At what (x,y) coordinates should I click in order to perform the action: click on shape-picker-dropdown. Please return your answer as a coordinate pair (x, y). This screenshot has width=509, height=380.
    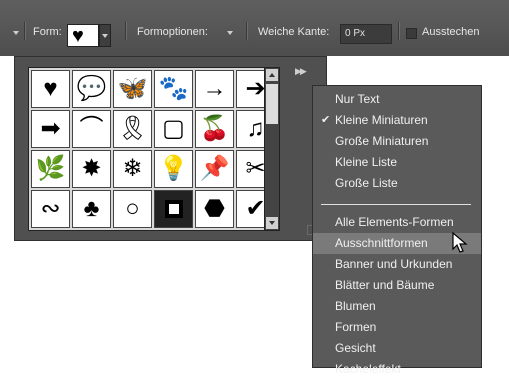
    Looking at the image, I should click on (105, 35).